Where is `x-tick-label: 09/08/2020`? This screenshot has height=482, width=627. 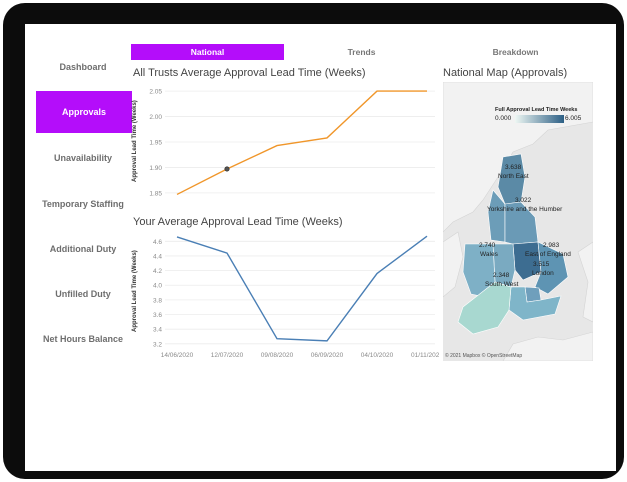 x-tick-label: 09/08/2020 is located at coordinates (277, 355).